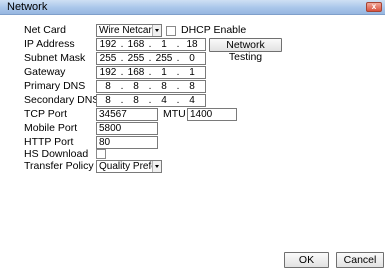 The width and height of the screenshot is (385, 269). I want to click on http-port-label: HTTP Port, so click(49, 142).